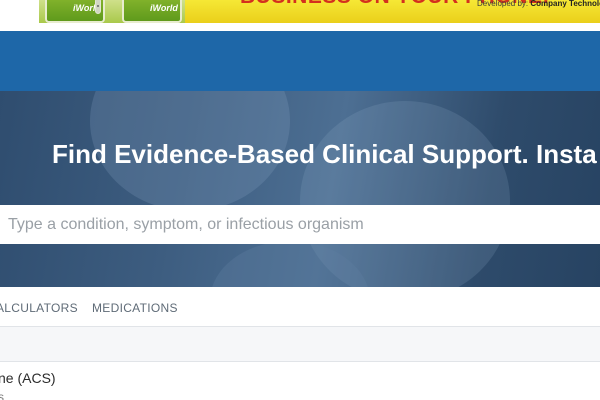 This screenshot has height=400, width=600. Describe the element at coordinates (300, 381) in the screenshot. I see `list-item: ne (ACS) s` at that location.